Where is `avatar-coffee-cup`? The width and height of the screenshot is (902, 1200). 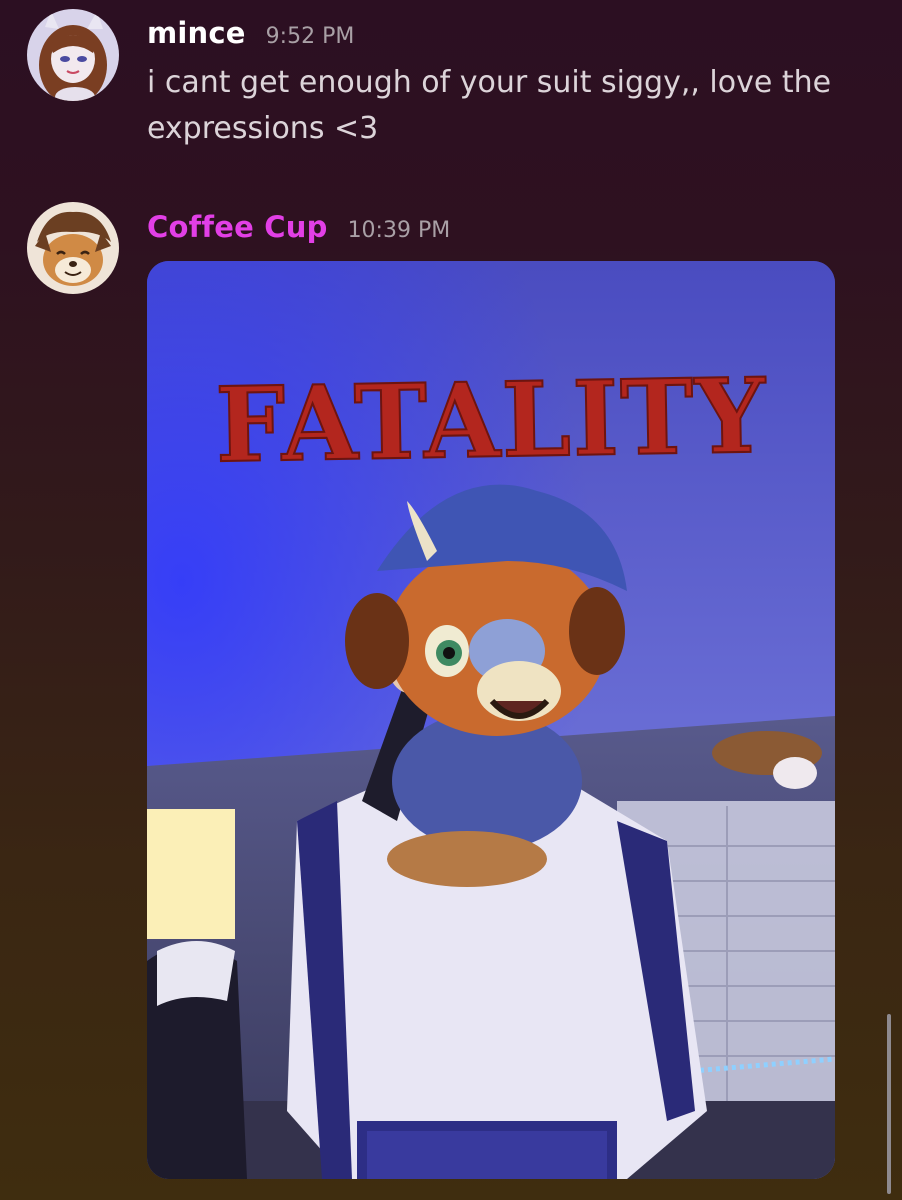 avatar-coffee-cup is located at coordinates (73, 248).